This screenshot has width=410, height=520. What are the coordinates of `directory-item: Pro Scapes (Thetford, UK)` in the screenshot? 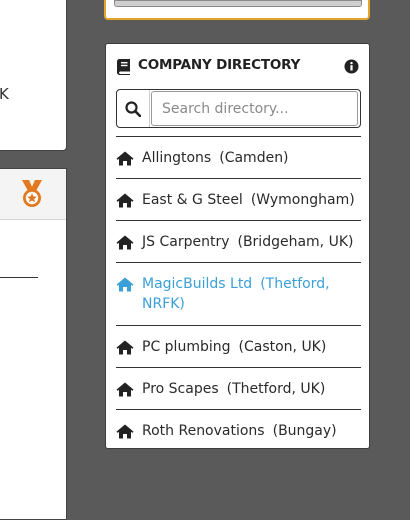 It's located at (238, 388).